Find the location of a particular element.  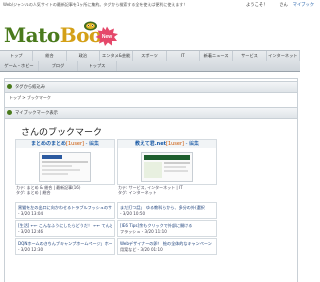

bookmark-display-bar: マイブックマーク表示 is located at coordinates (151, 113).